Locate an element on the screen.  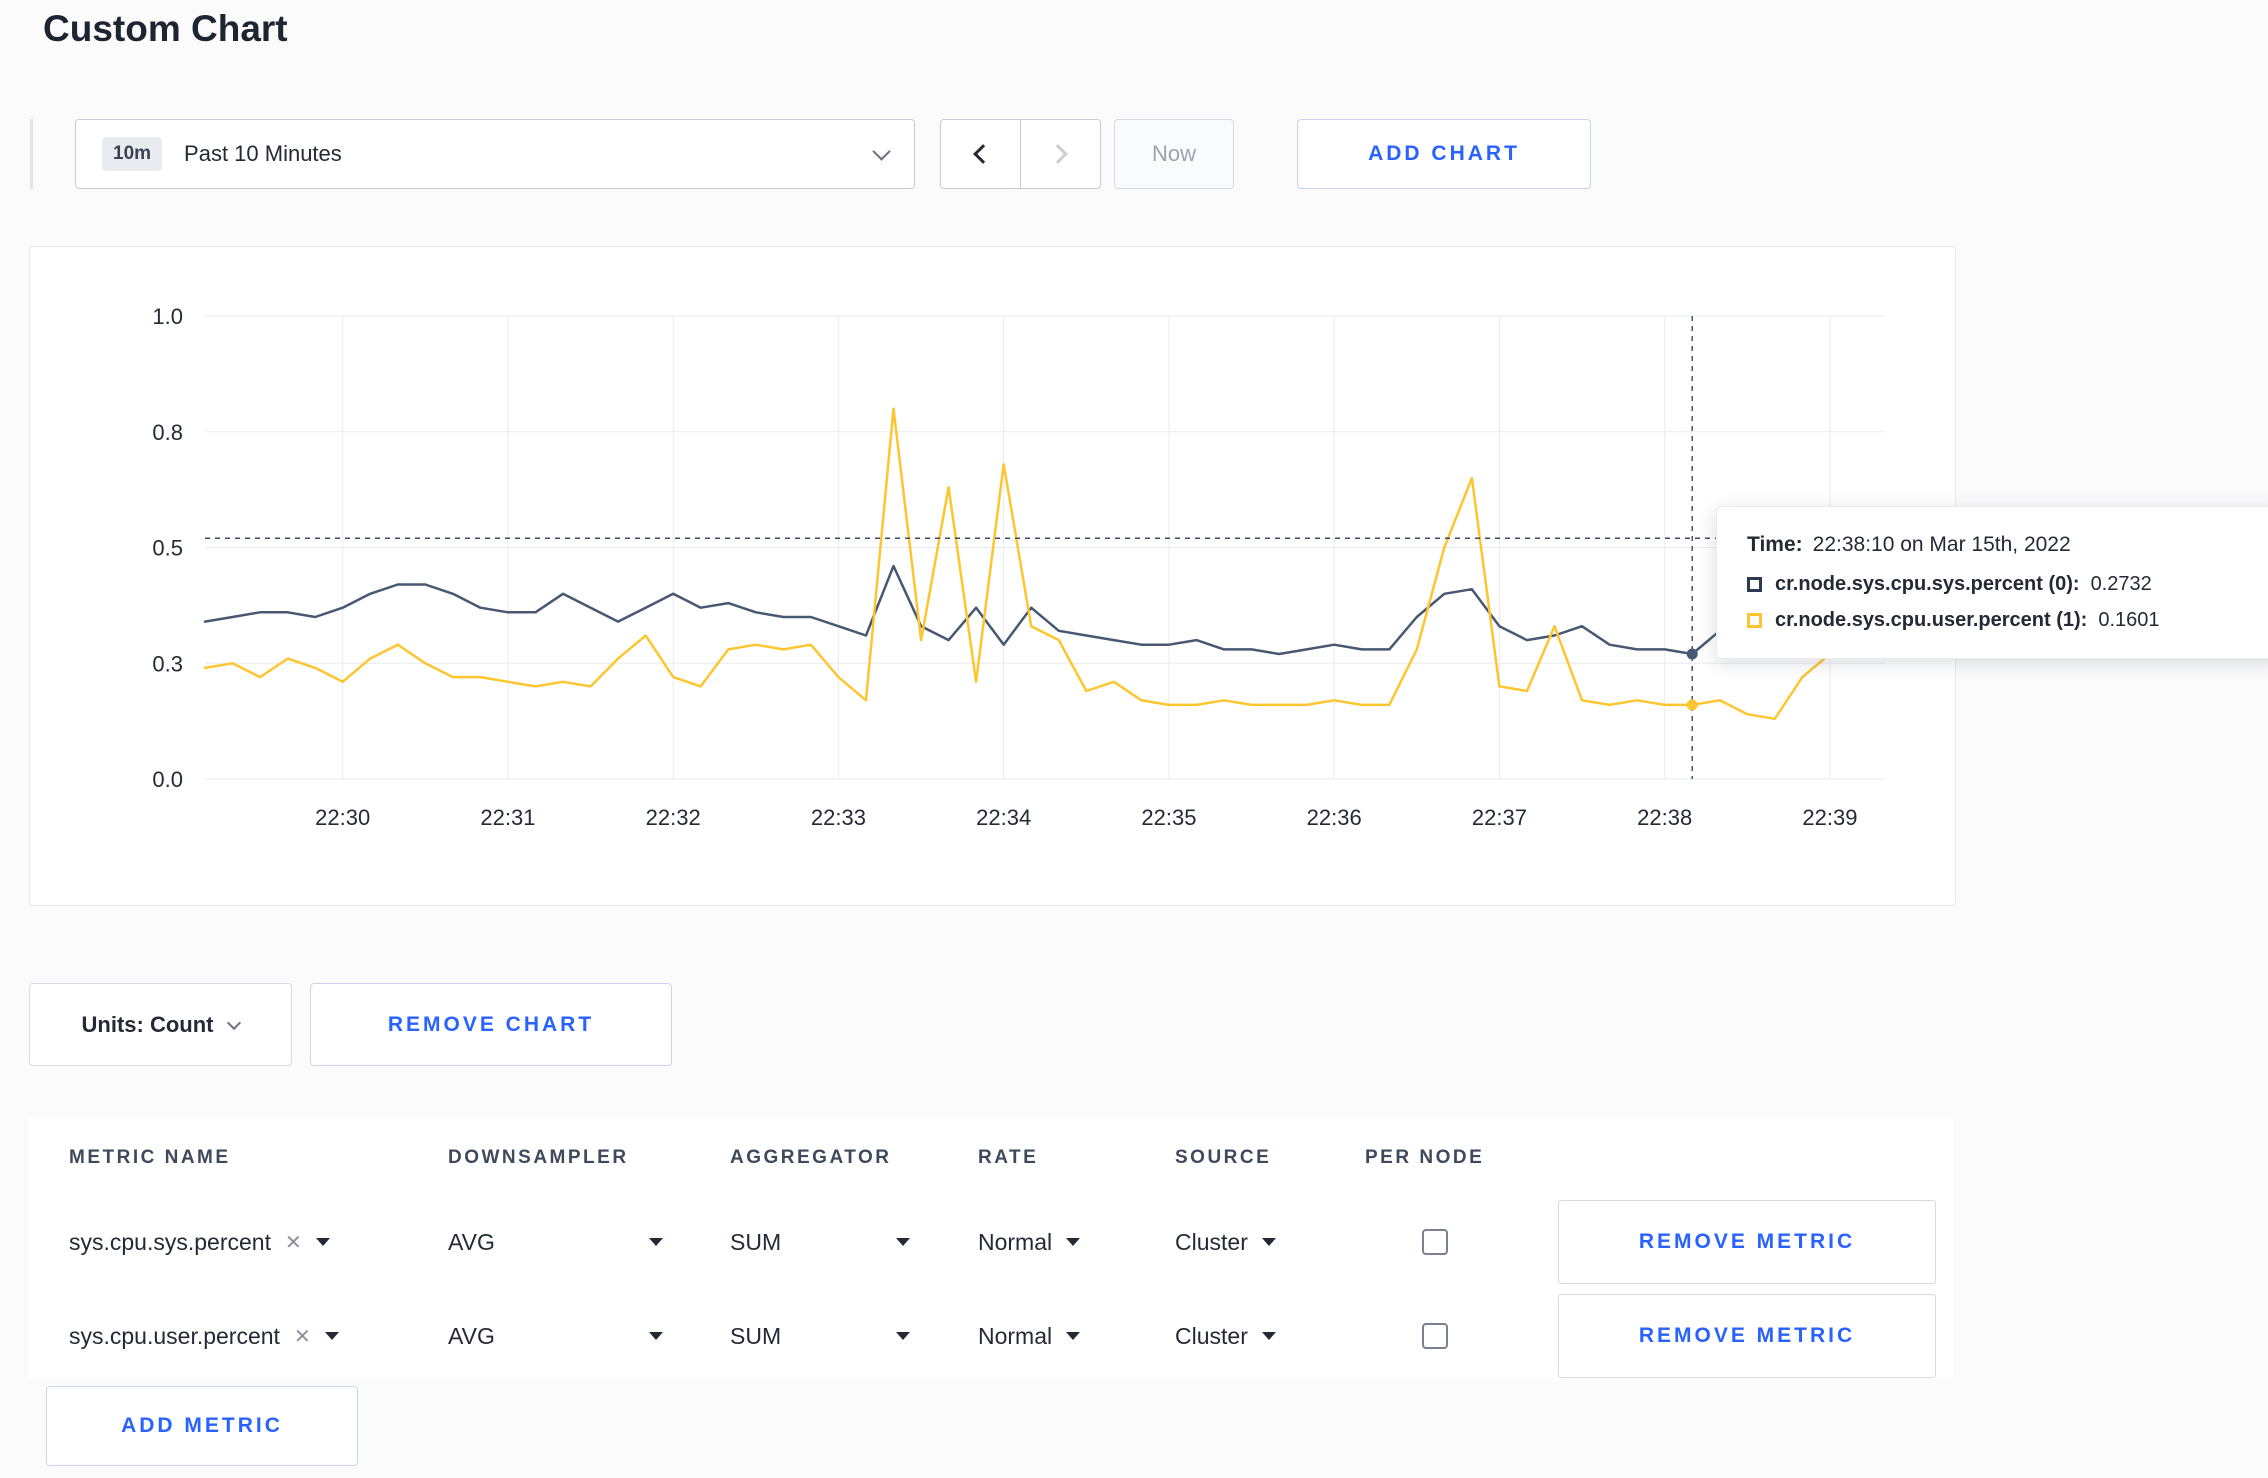
tooltip-series-row: cr.node.sys.cpu.user.percent (1): 0.1601 is located at coordinates (1999, 620).